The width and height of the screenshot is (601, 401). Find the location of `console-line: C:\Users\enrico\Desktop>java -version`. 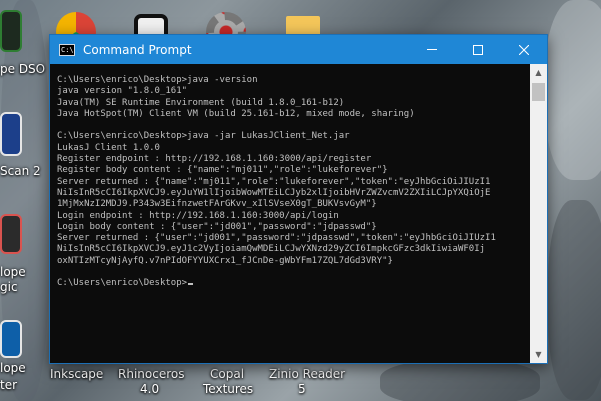

console-line: C:\Users\enrico\Desktop>java -version is located at coordinates (157, 80).